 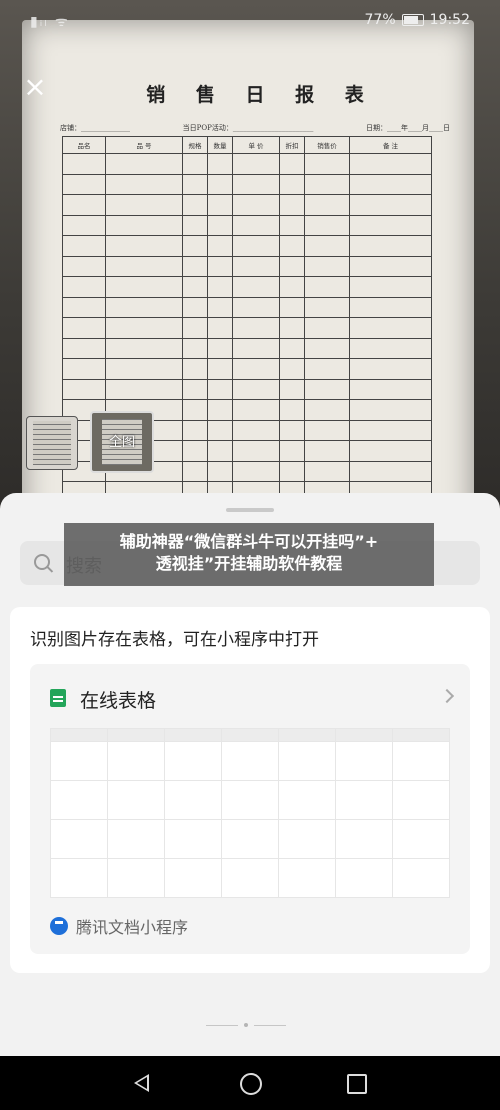 What do you see at coordinates (250, 510) in the screenshot?
I see `sheet-grabber` at bounding box center [250, 510].